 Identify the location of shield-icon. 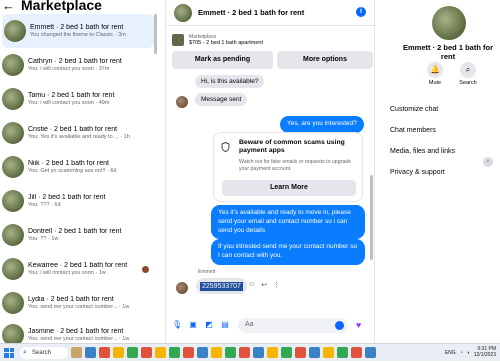
(225, 147).